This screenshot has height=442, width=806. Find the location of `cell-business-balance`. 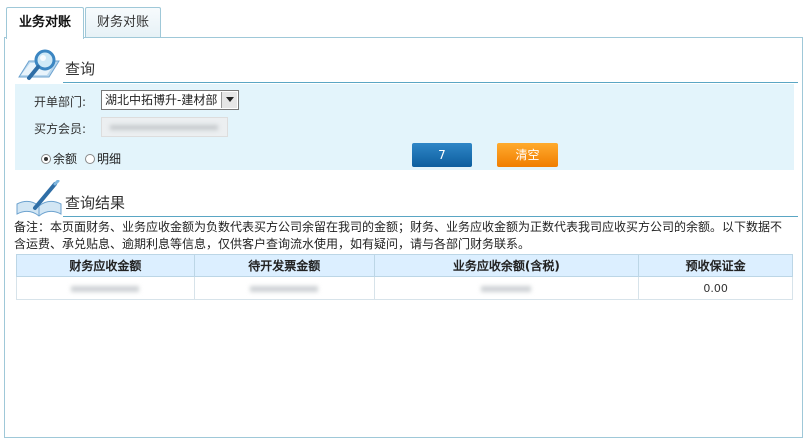

cell-business-balance is located at coordinates (506, 288).